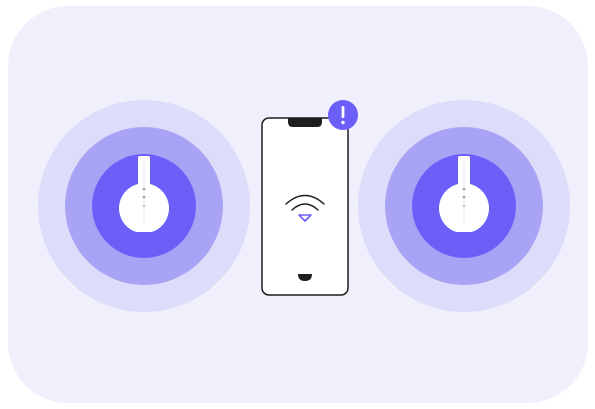 The width and height of the screenshot is (595, 409). Describe the element at coordinates (305, 206) in the screenshot. I see `smartphone-icon` at that location.